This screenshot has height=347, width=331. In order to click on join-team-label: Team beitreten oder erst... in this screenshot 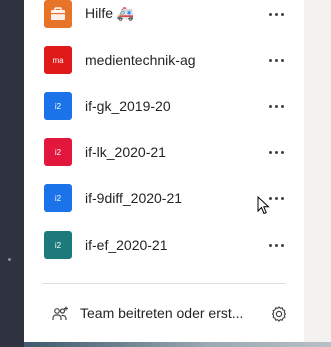, I will do `click(162, 313)`.